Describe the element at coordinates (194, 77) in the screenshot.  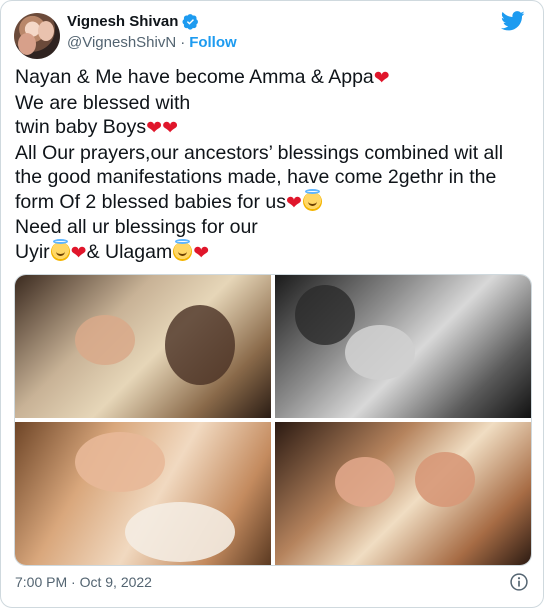
I see `tweet-line-1-text: Nayan & Me have become Amma & Appa` at that location.